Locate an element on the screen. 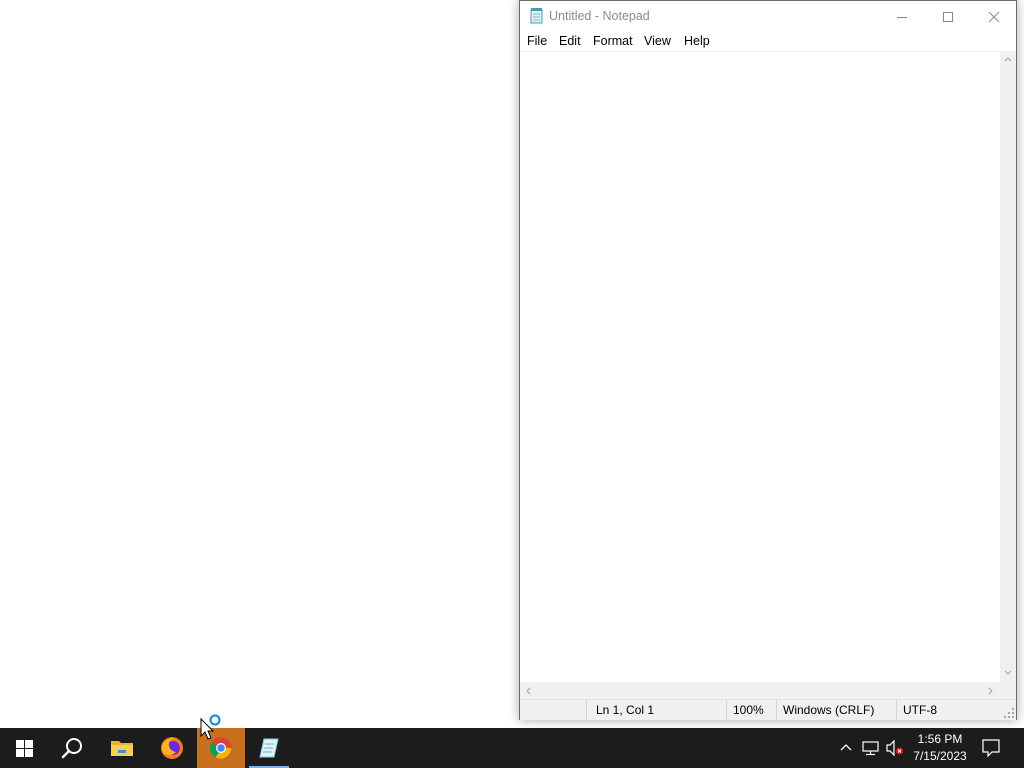 This screenshot has height=768, width=1024. maximize-button is located at coordinates (948, 16).